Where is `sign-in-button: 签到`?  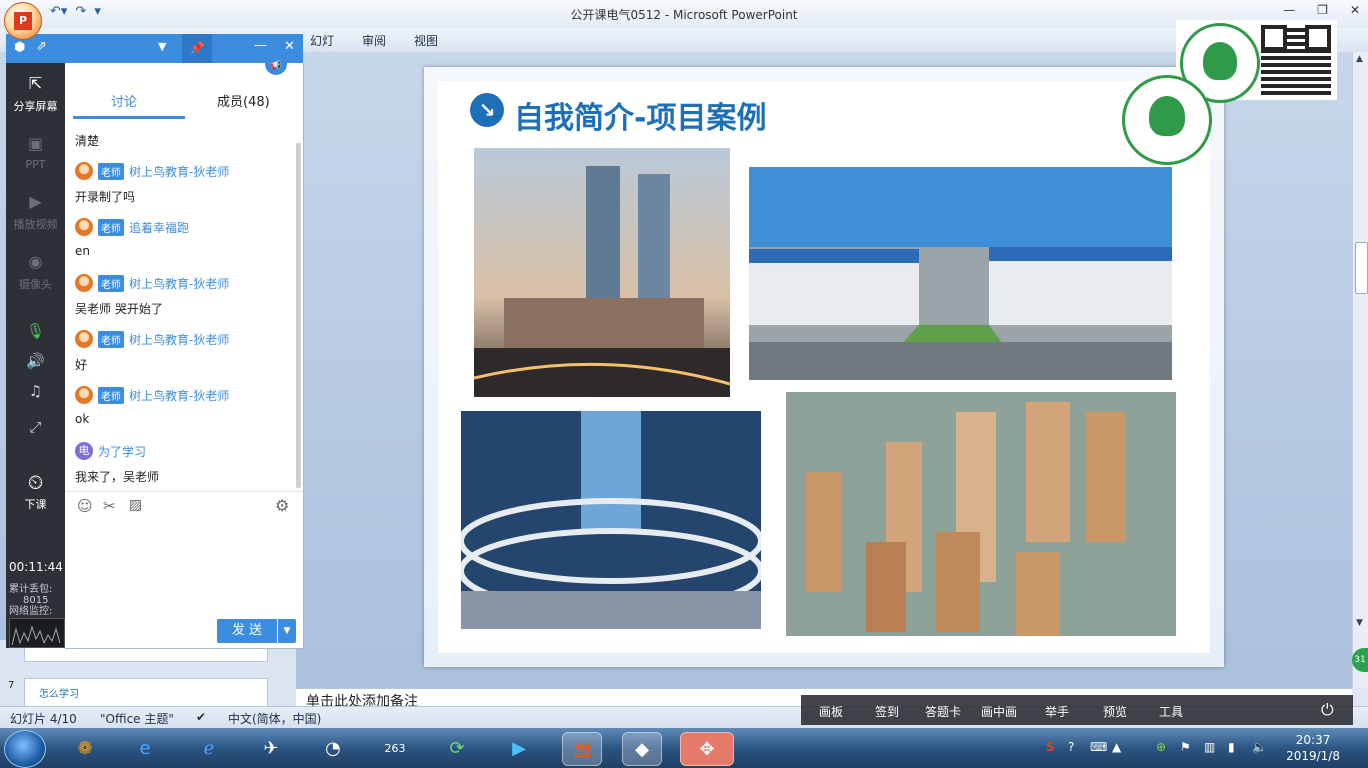 sign-in-button: 签到 is located at coordinates (887, 711).